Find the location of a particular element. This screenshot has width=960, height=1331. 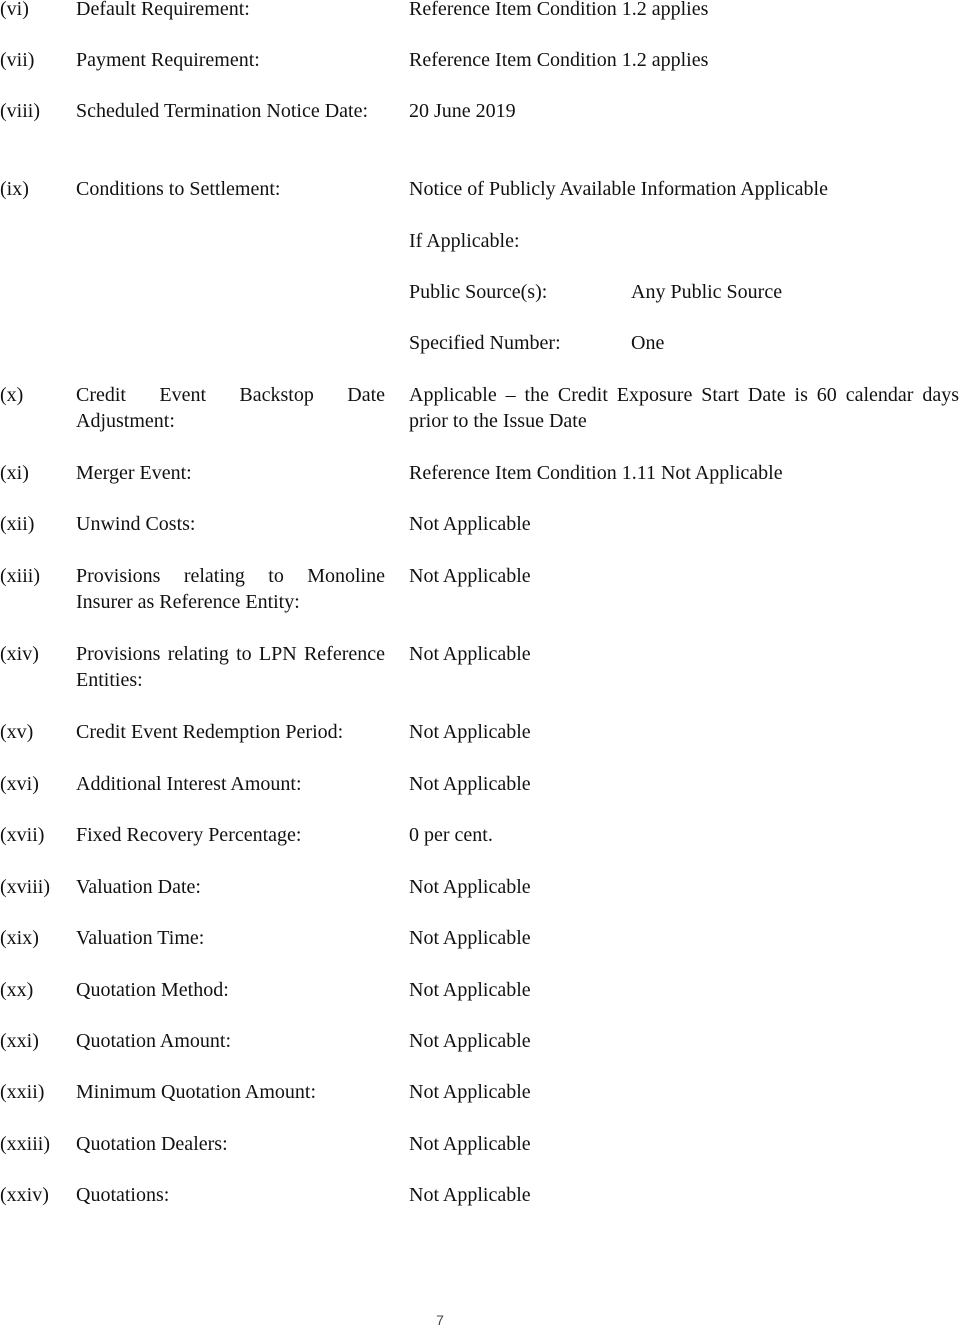

item-number: (xxiv) is located at coordinates (24, 1195).